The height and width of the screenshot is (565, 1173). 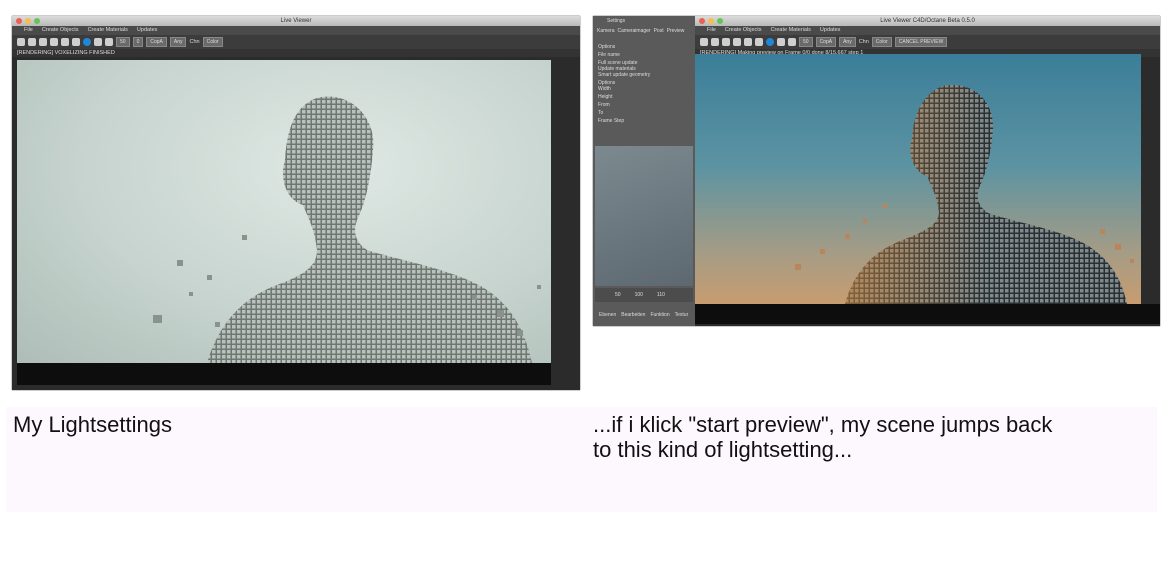 I want to click on title-bar: Live Viewer, so click(x=296, y=21).